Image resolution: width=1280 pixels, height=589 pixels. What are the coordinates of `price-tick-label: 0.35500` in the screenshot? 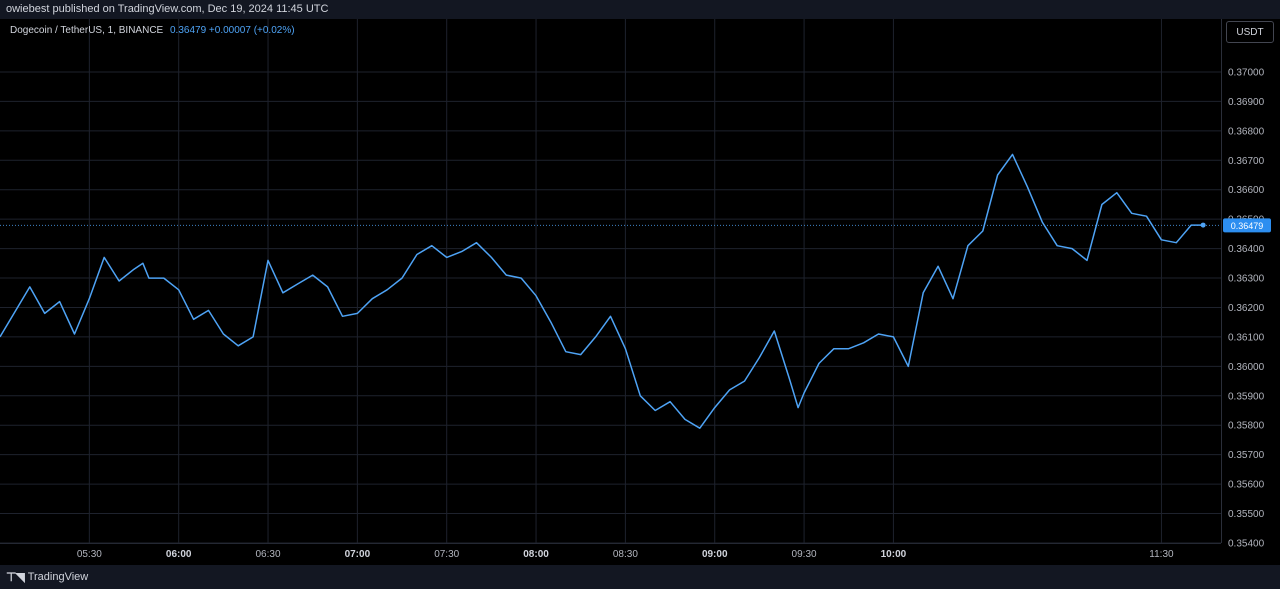 It's located at (1246, 514).